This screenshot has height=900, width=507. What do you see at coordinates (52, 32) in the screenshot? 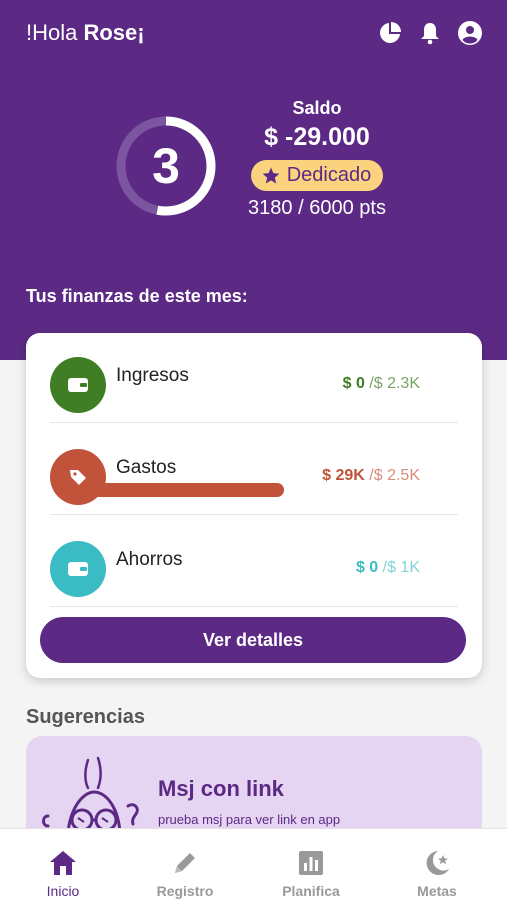
I see `greeting-text: !Hola` at bounding box center [52, 32].